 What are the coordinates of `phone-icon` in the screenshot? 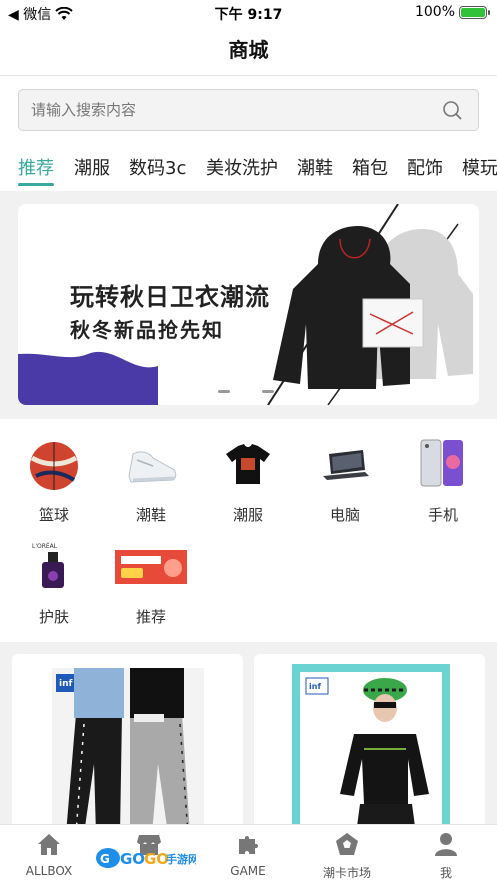 It's located at (441, 463).